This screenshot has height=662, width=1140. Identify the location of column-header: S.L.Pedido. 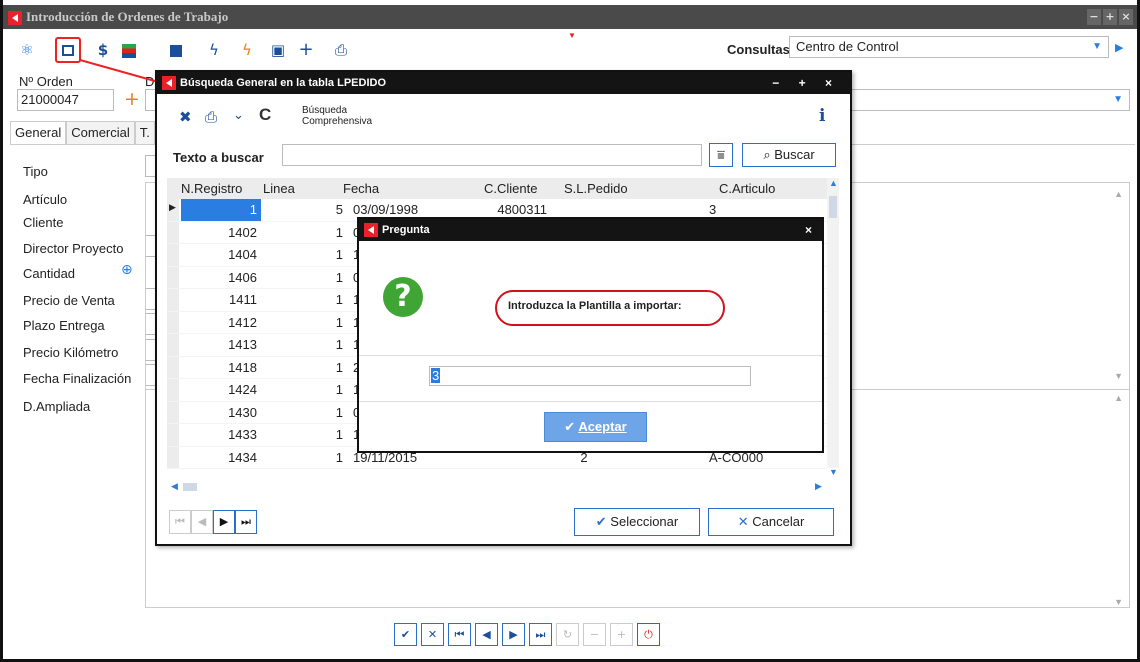
(596, 188).